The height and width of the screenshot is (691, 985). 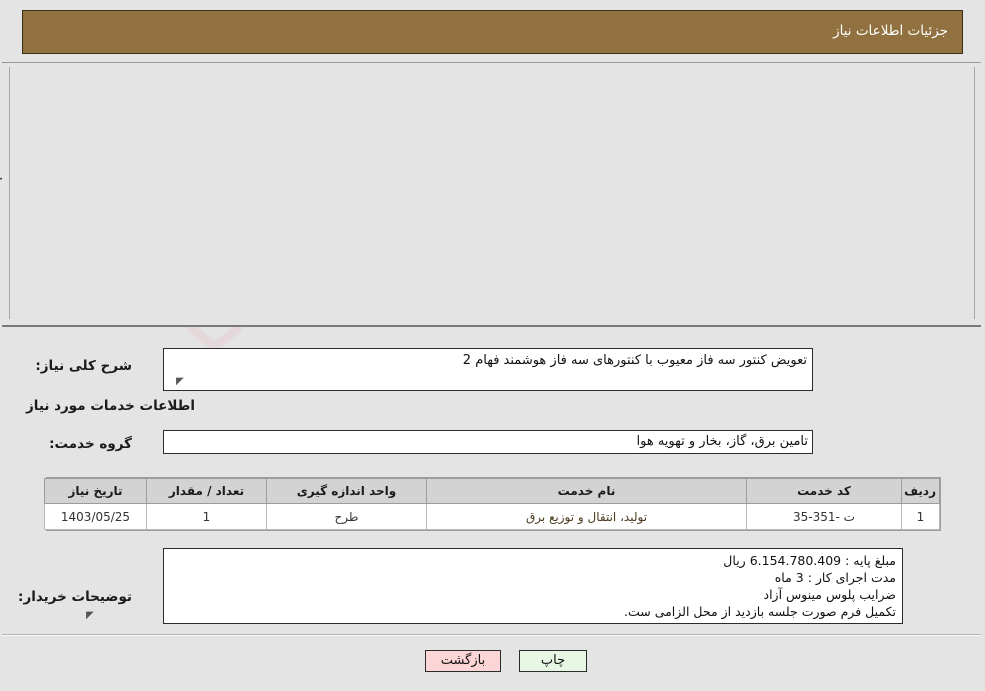 What do you see at coordinates (206, 516) in the screenshot?
I see `cell-quantity: 1` at bounding box center [206, 516].